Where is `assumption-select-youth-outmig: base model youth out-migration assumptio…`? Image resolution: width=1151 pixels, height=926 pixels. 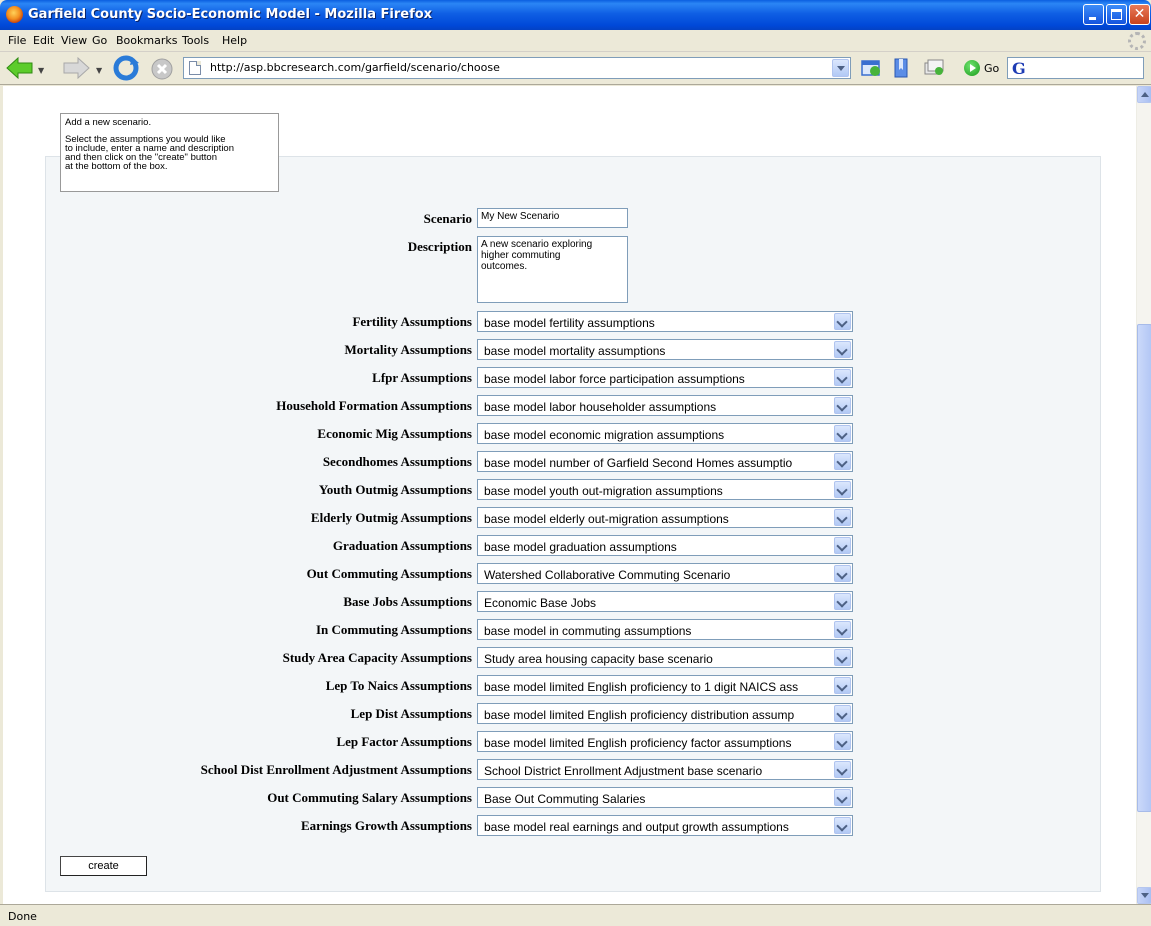
assumption-select-youth-outmig: base model youth out-migration assumptio… is located at coordinates (665, 489).